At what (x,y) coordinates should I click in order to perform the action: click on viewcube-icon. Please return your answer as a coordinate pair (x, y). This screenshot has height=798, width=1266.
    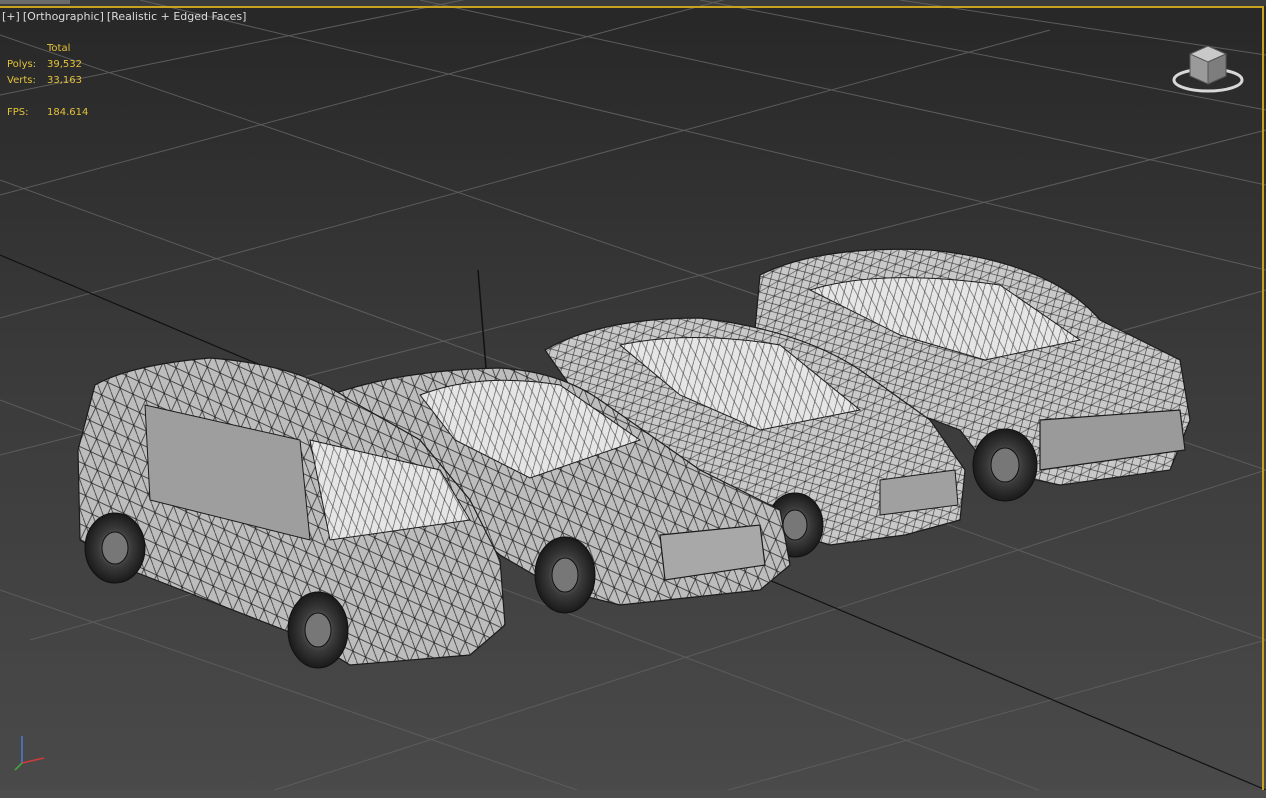
    Looking at the image, I should click on (1208, 68).